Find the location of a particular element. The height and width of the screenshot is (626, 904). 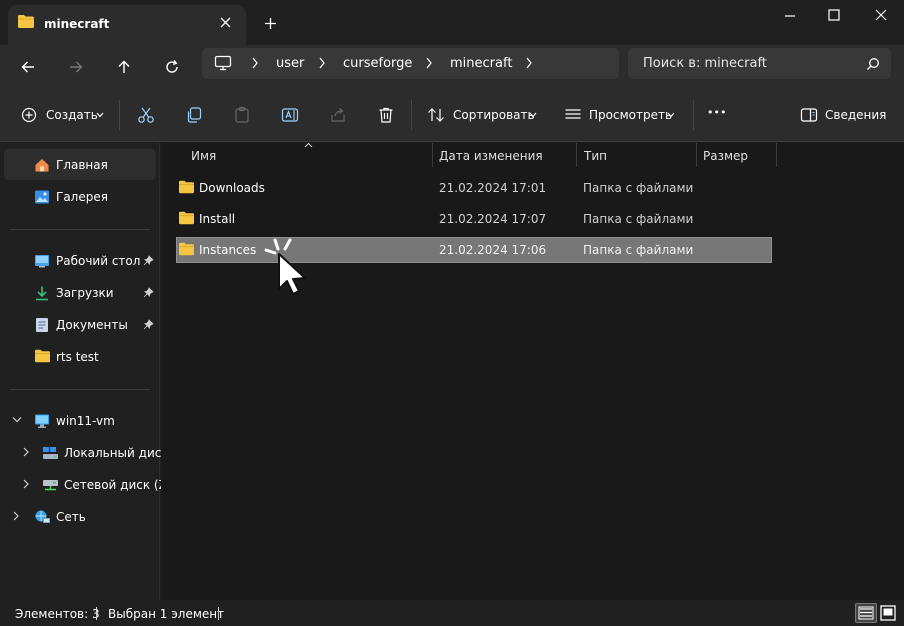

sort-icon is located at coordinates (436, 115).